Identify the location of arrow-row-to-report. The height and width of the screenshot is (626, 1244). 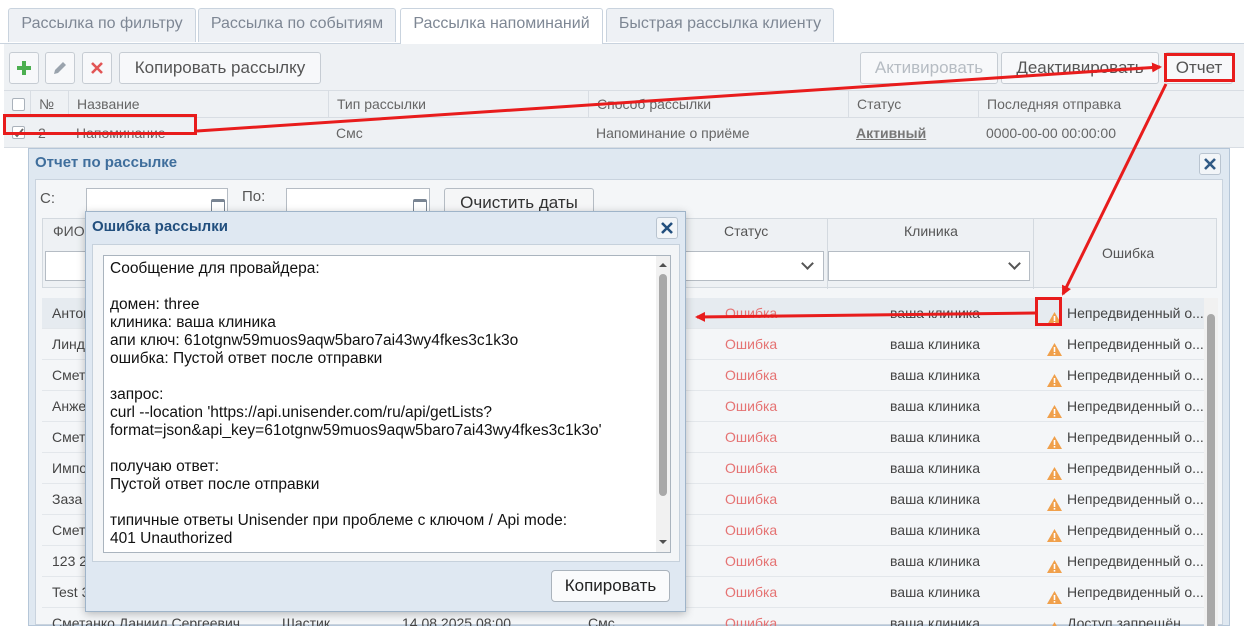
(679, 97).